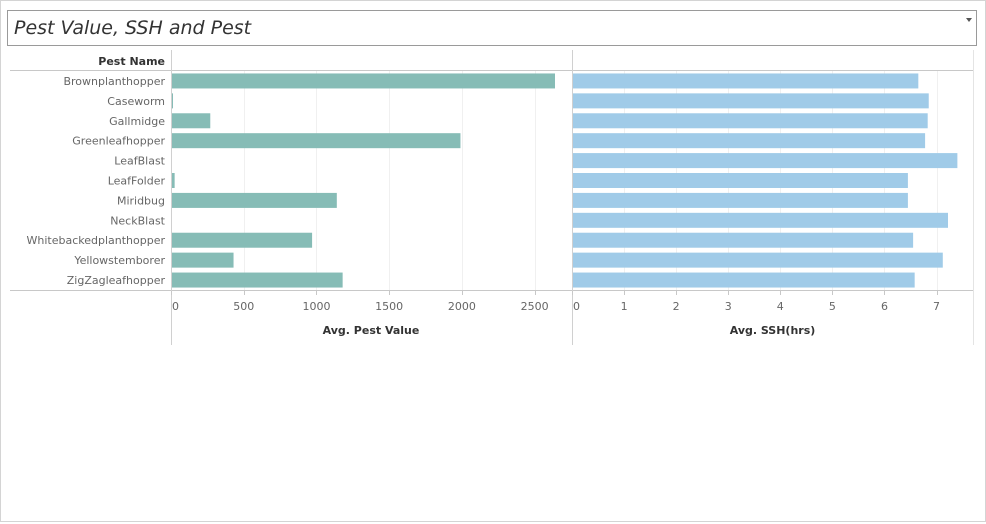 This screenshot has height=524, width=986. I want to click on category-label: NeckBlast, so click(137, 220).